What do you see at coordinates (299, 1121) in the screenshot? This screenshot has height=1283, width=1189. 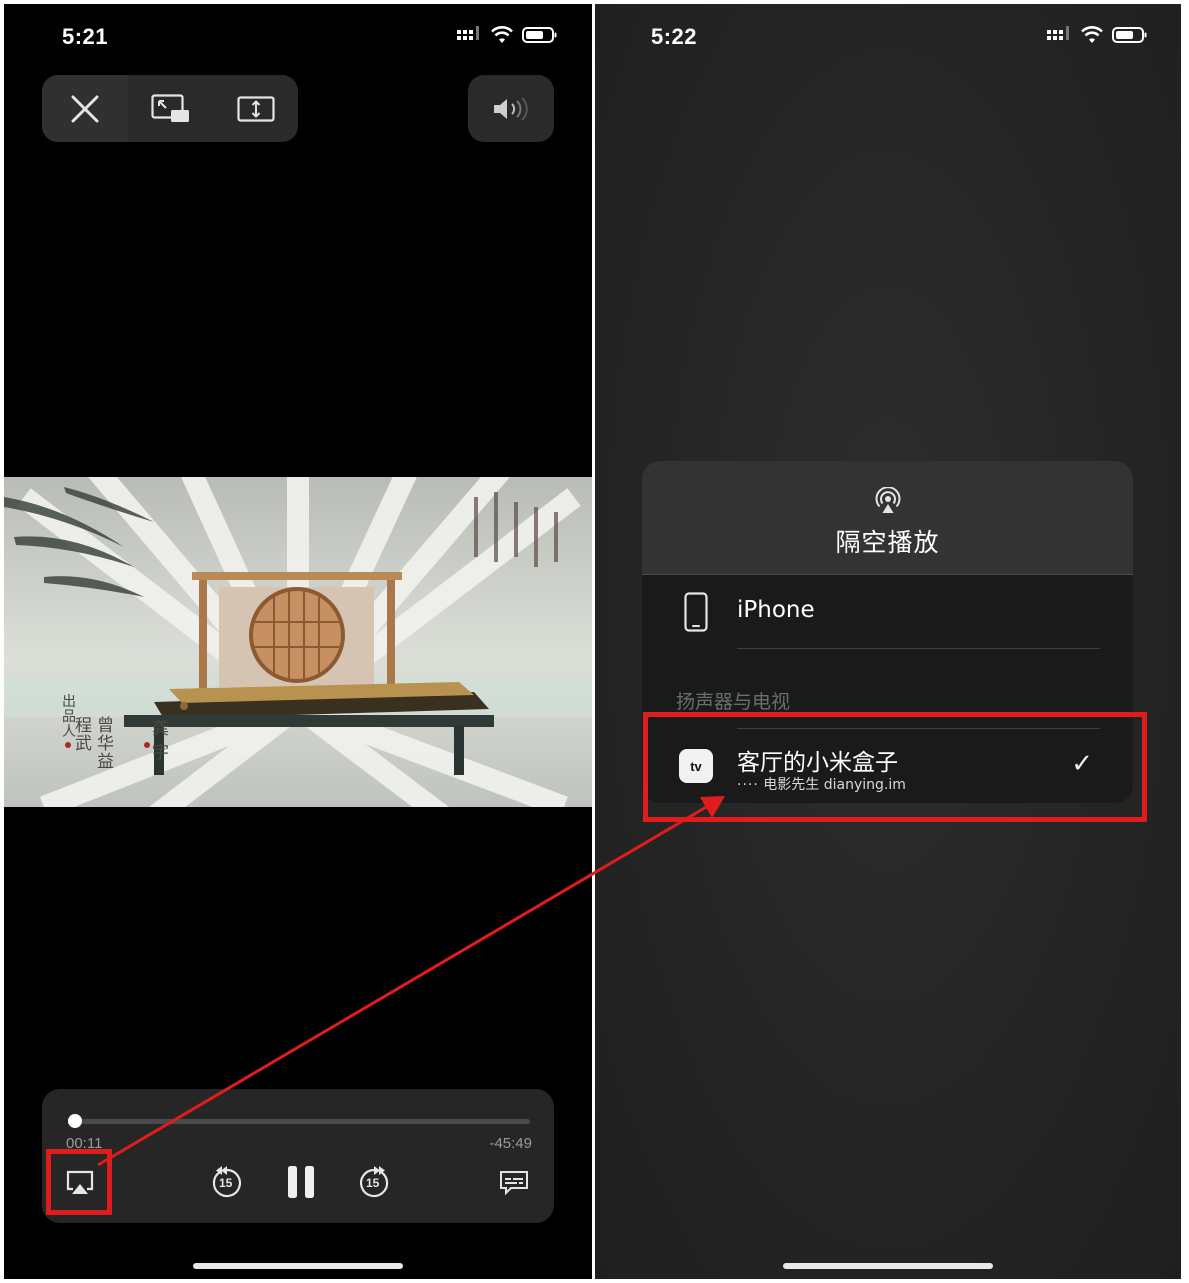 I see `progress-bar` at bounding box center [299, 1121].